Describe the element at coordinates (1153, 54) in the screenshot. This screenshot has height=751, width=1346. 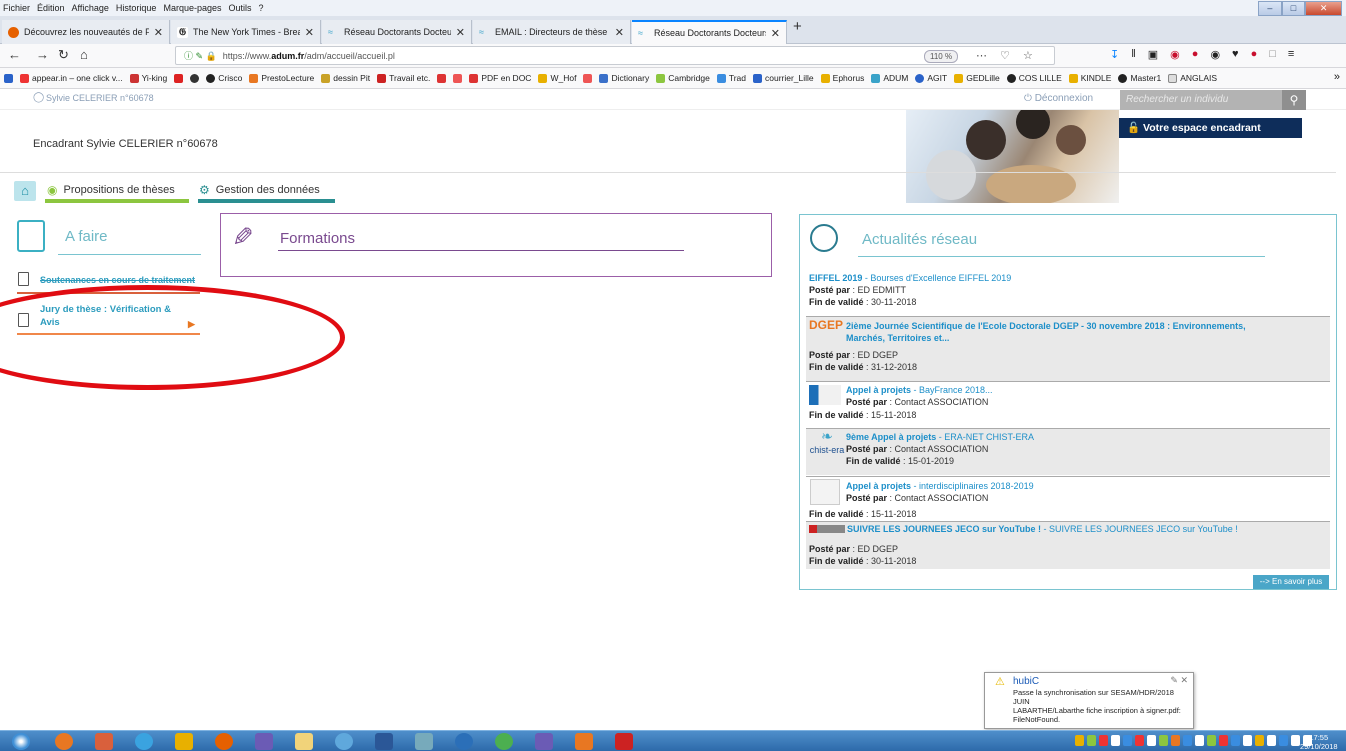
I see `sidebar-icon: ▣` at that location.